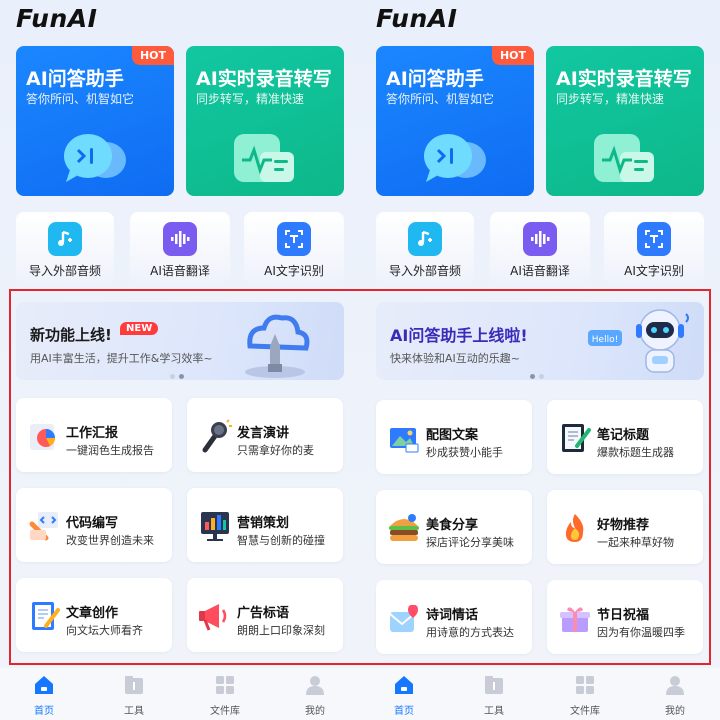 This screenshot has width=720, height=720. What do you see at coordinates (540, 341) in the screenshot?
I see `ai-qa-launch-banner: AI问答助手上线啦! 快来体验和AI互动的乐趣~ Hello!` at bounding box center [540, 341].